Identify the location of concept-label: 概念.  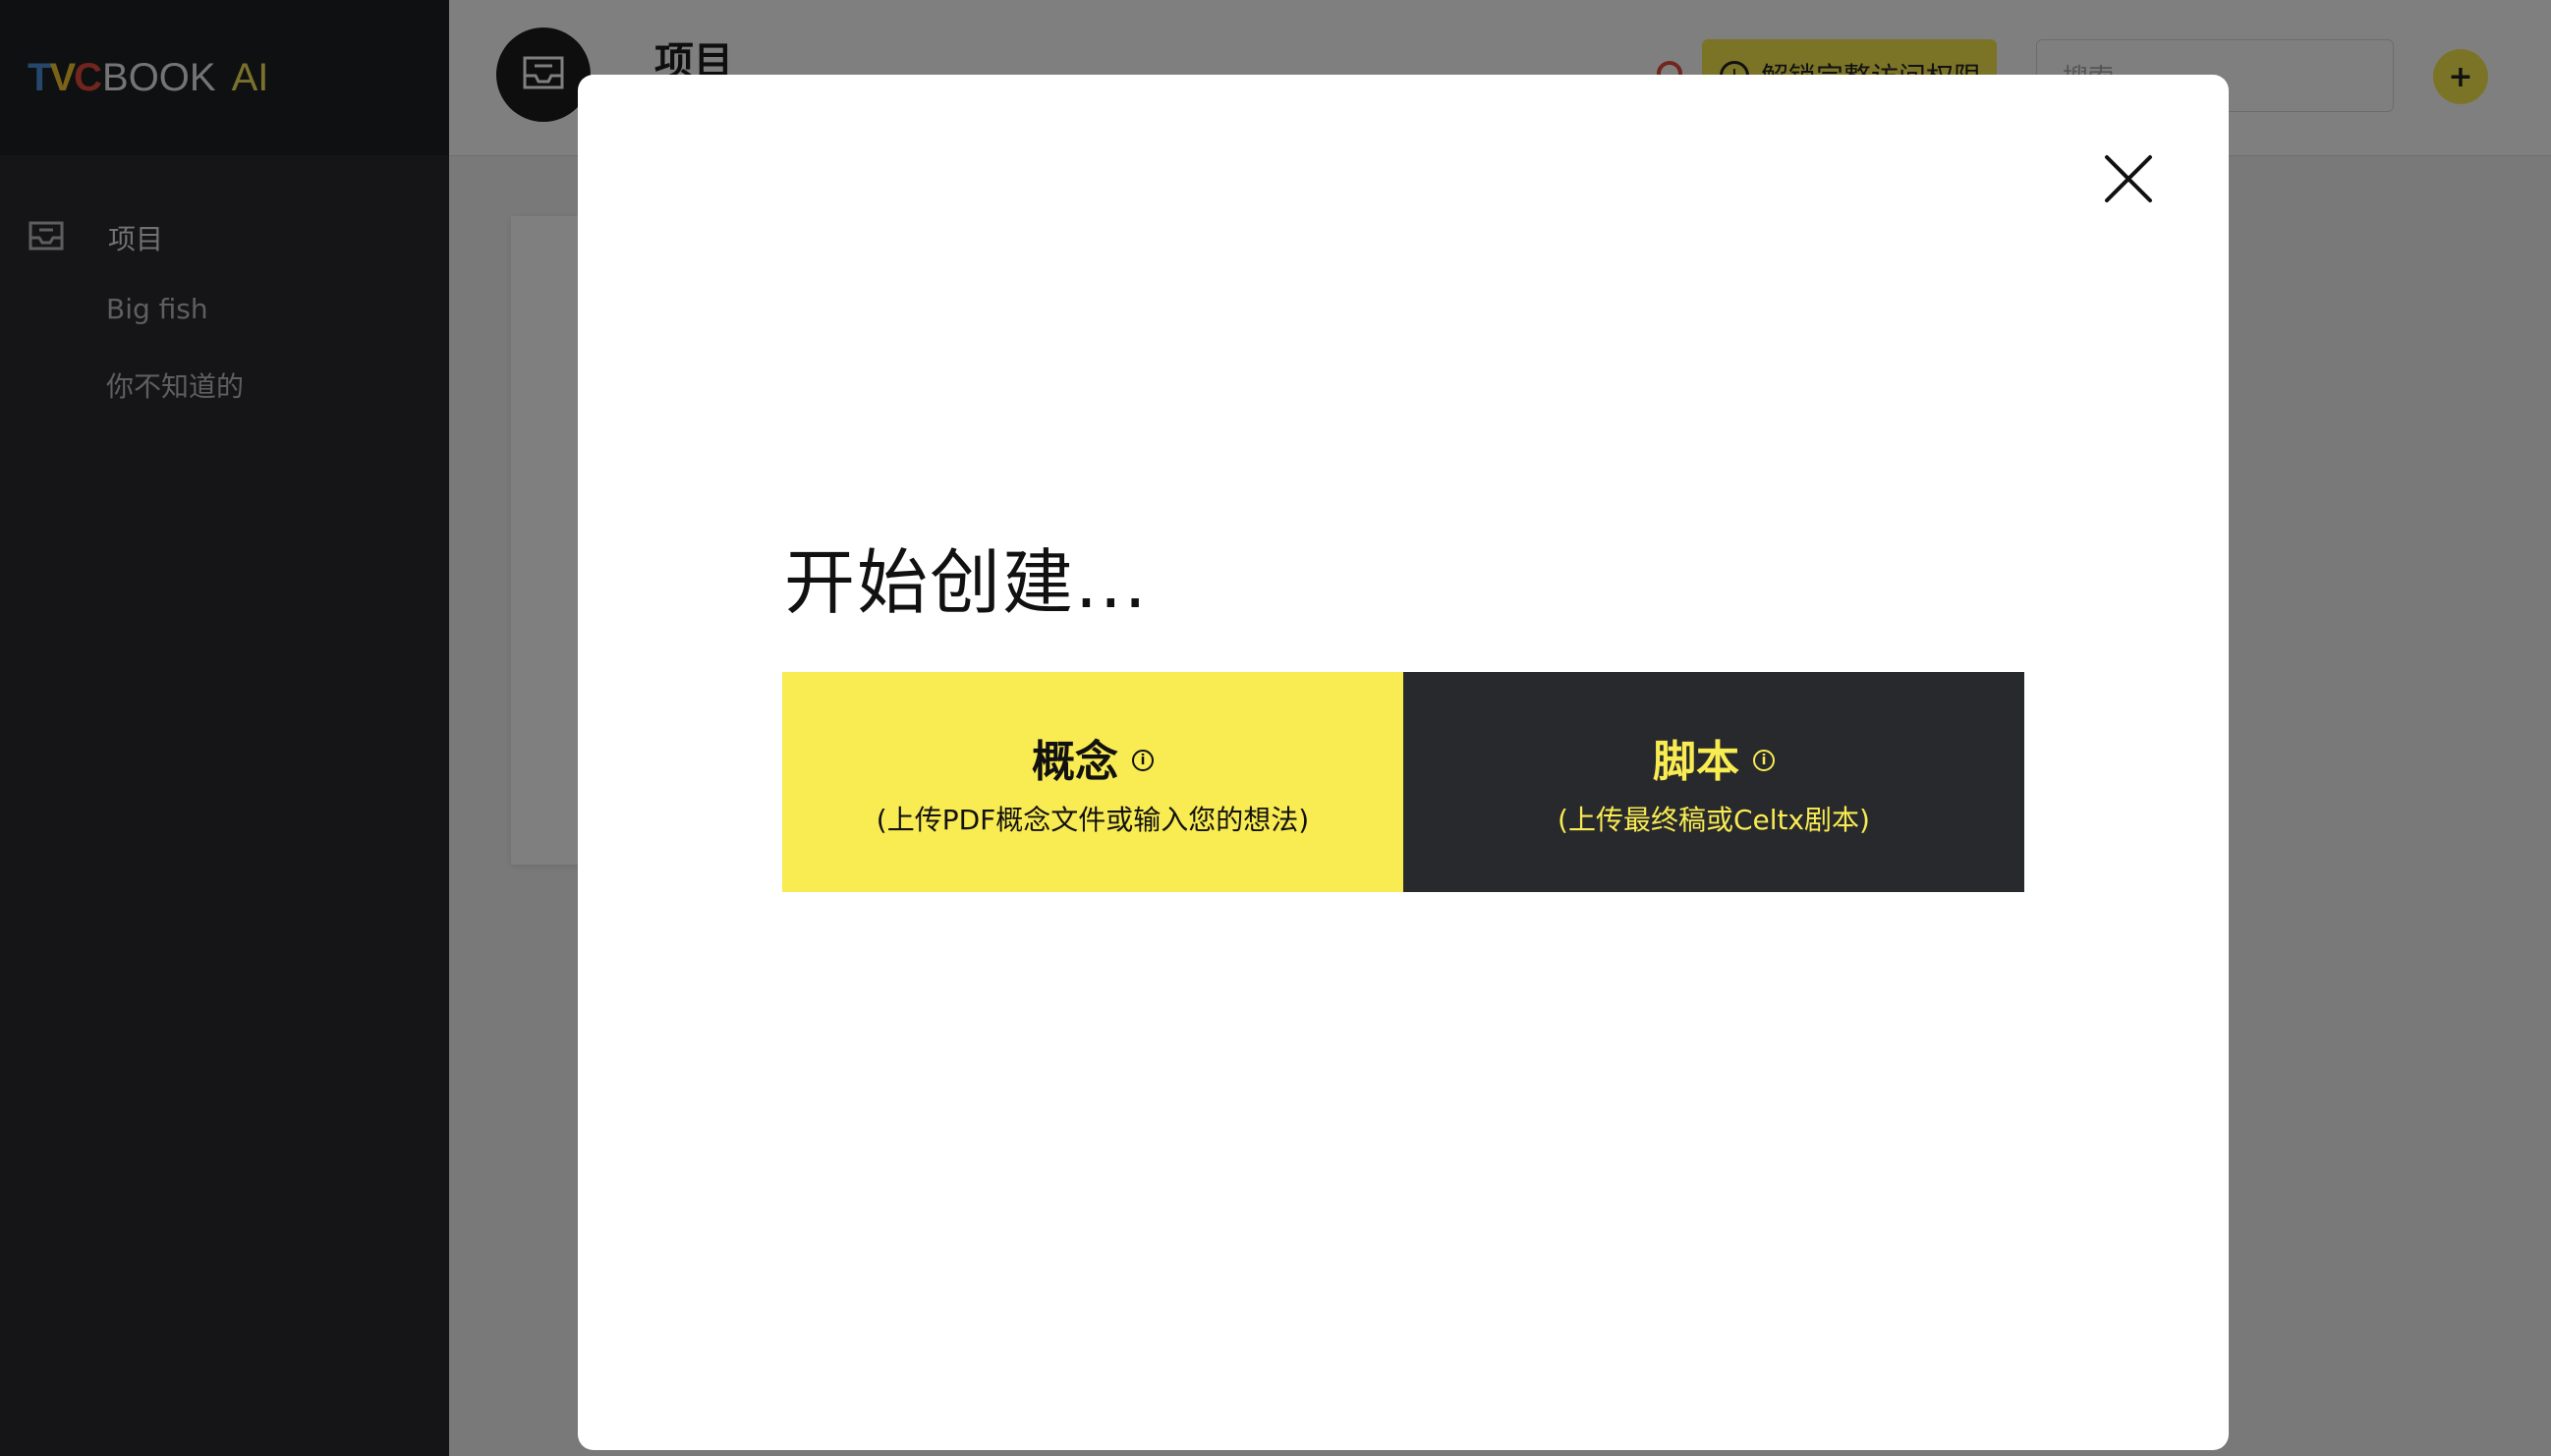
(1075, 762).